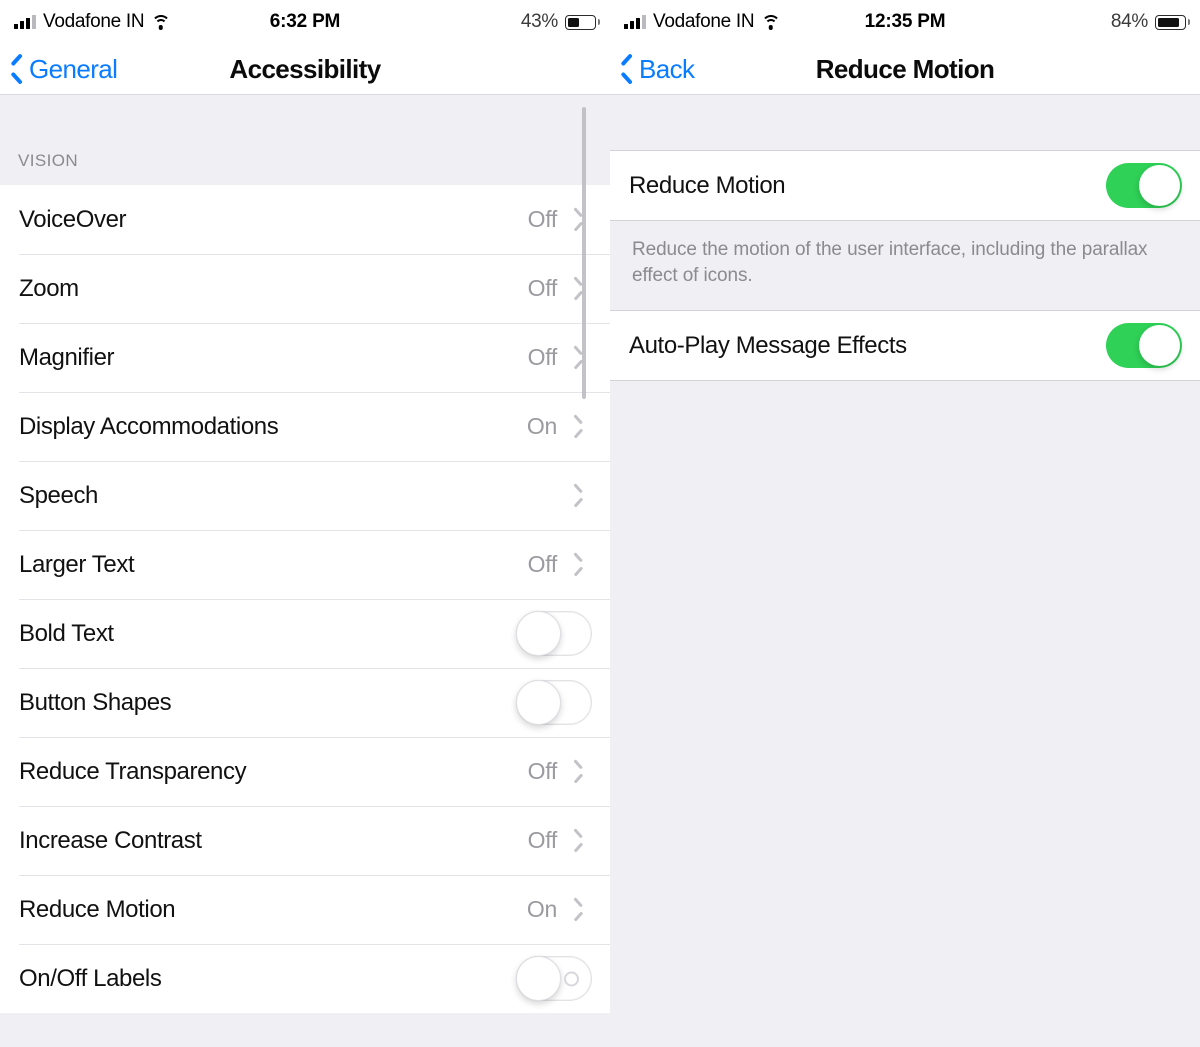 This screenshot has height=1047, width=1200. I want to click on row-reduce-transparency: Reduce Transparency Off, so click(305, 771).